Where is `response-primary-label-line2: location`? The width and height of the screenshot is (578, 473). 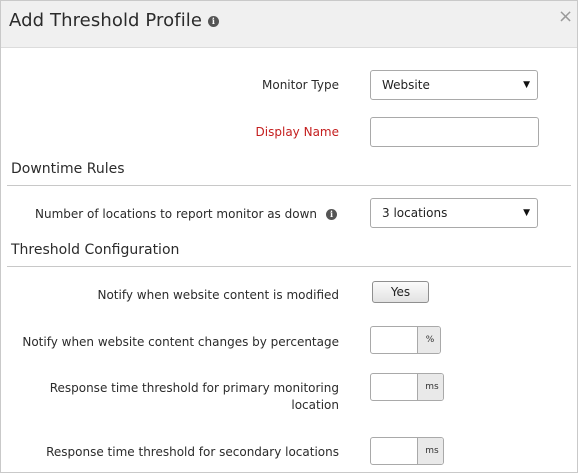
response-primary-label-line2: location is located at coordinates (315, 405).